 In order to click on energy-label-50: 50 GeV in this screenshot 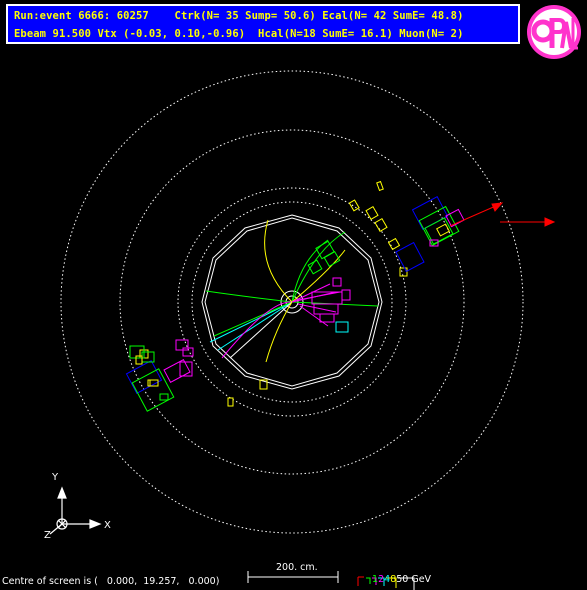, I will do `click(414, 579)`.